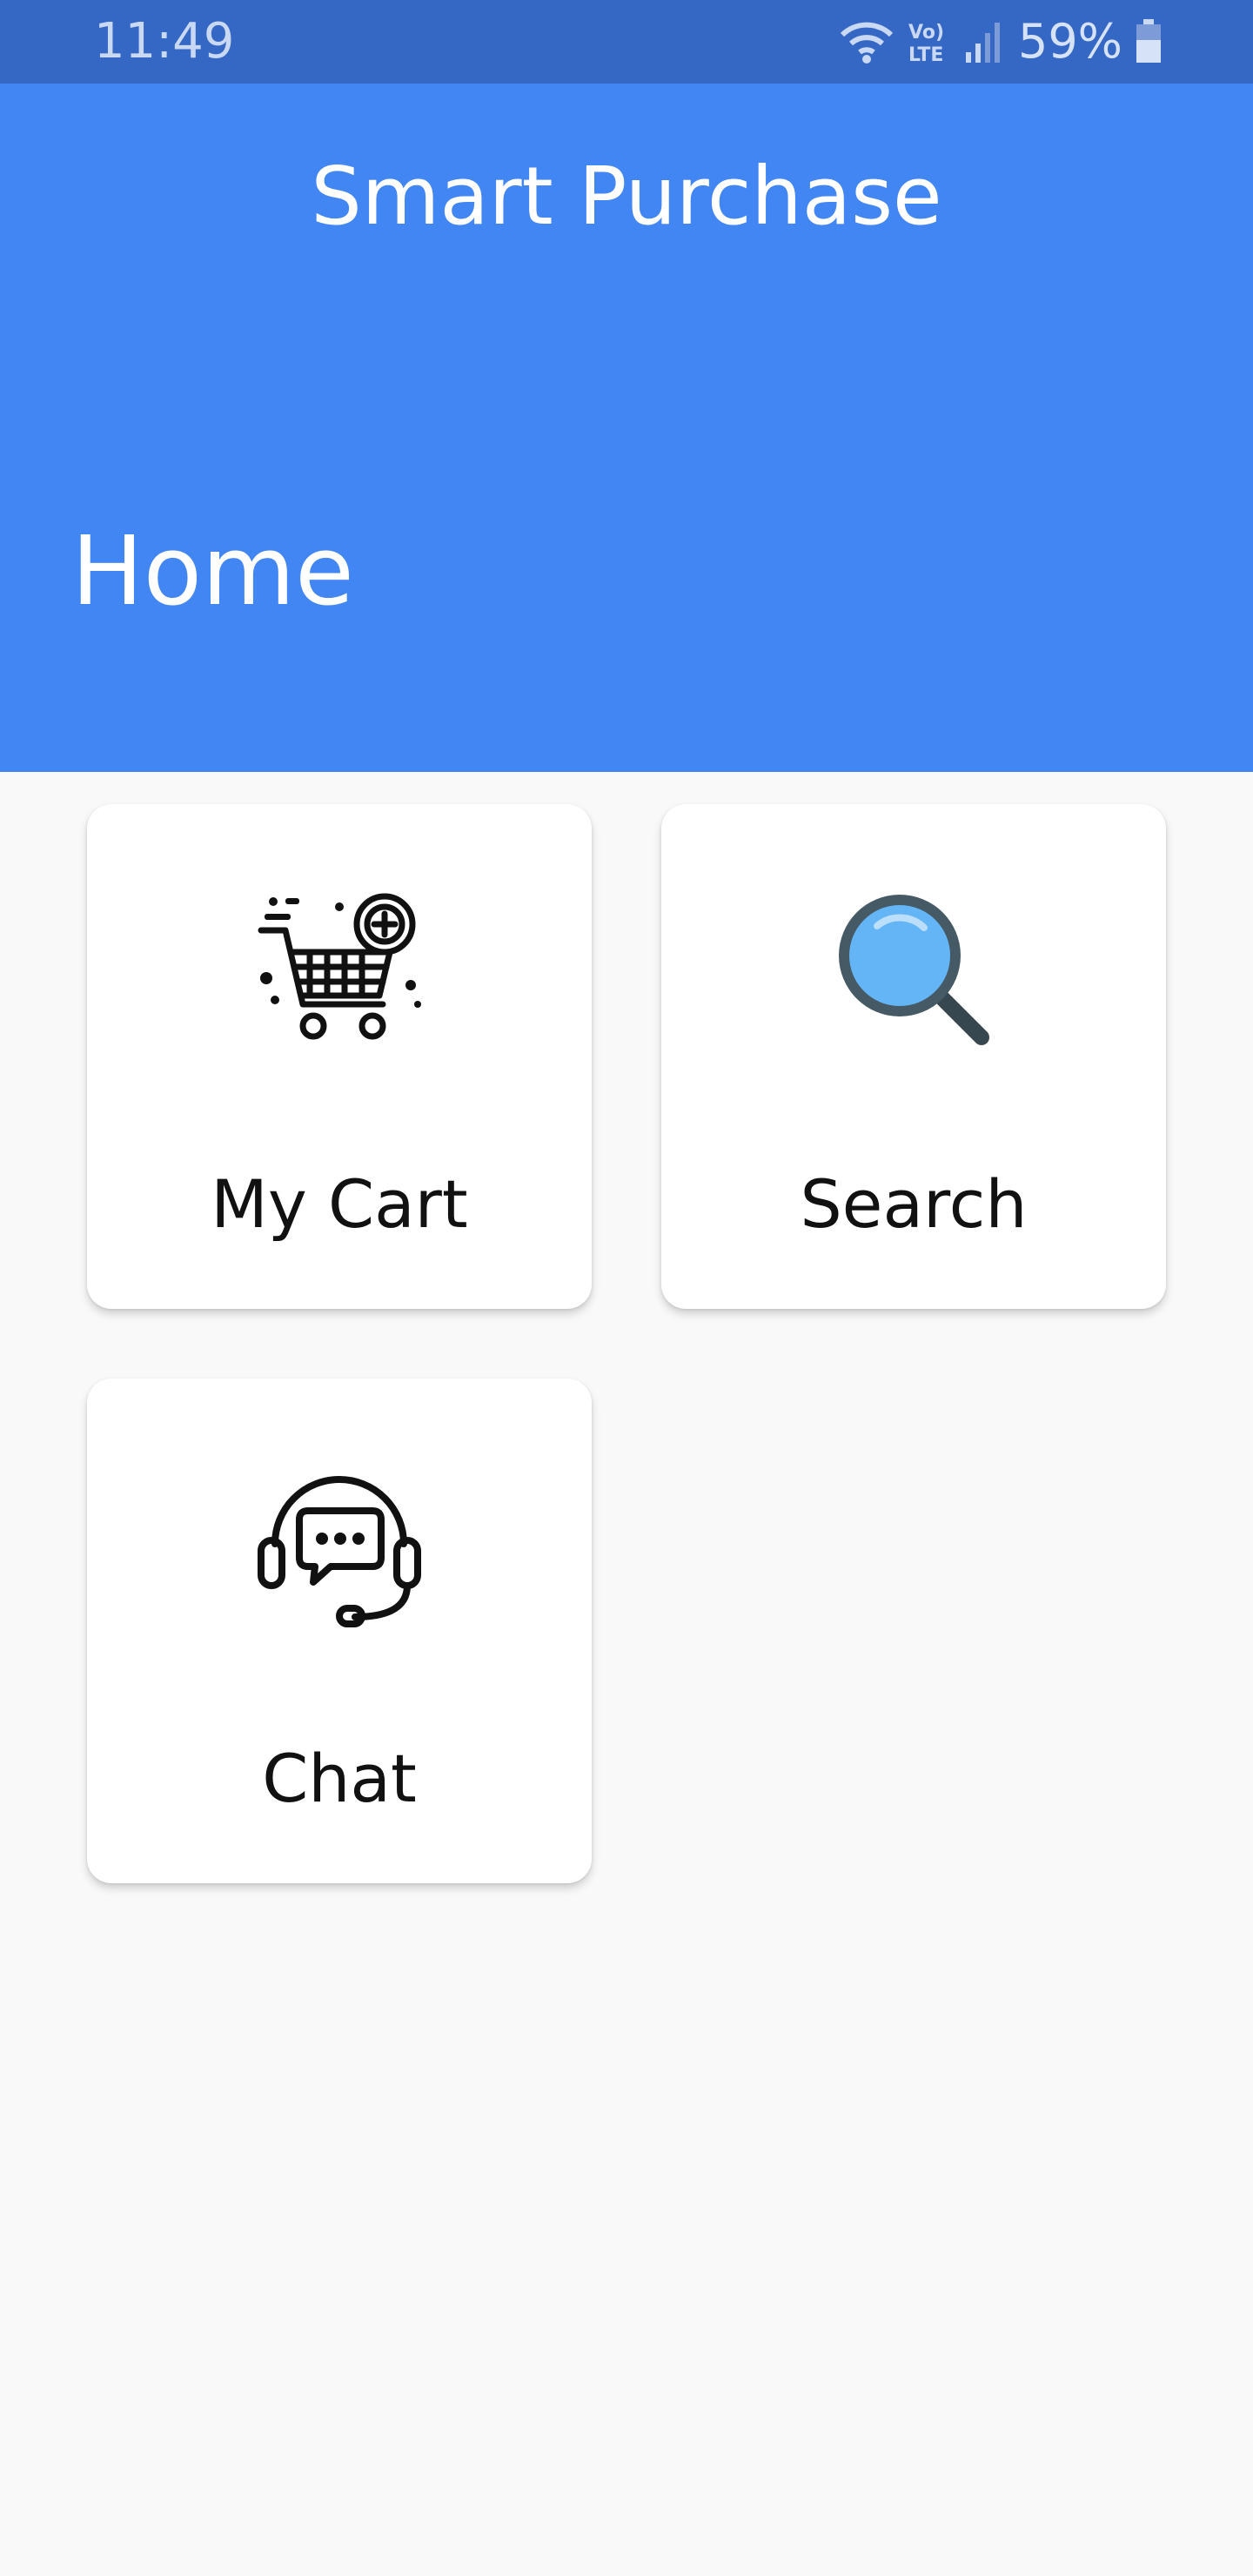 The image size is (1253, 2576). Describe the element at coordinates (212, 571) in the screenshot. I see `page-title: Home` at that location.